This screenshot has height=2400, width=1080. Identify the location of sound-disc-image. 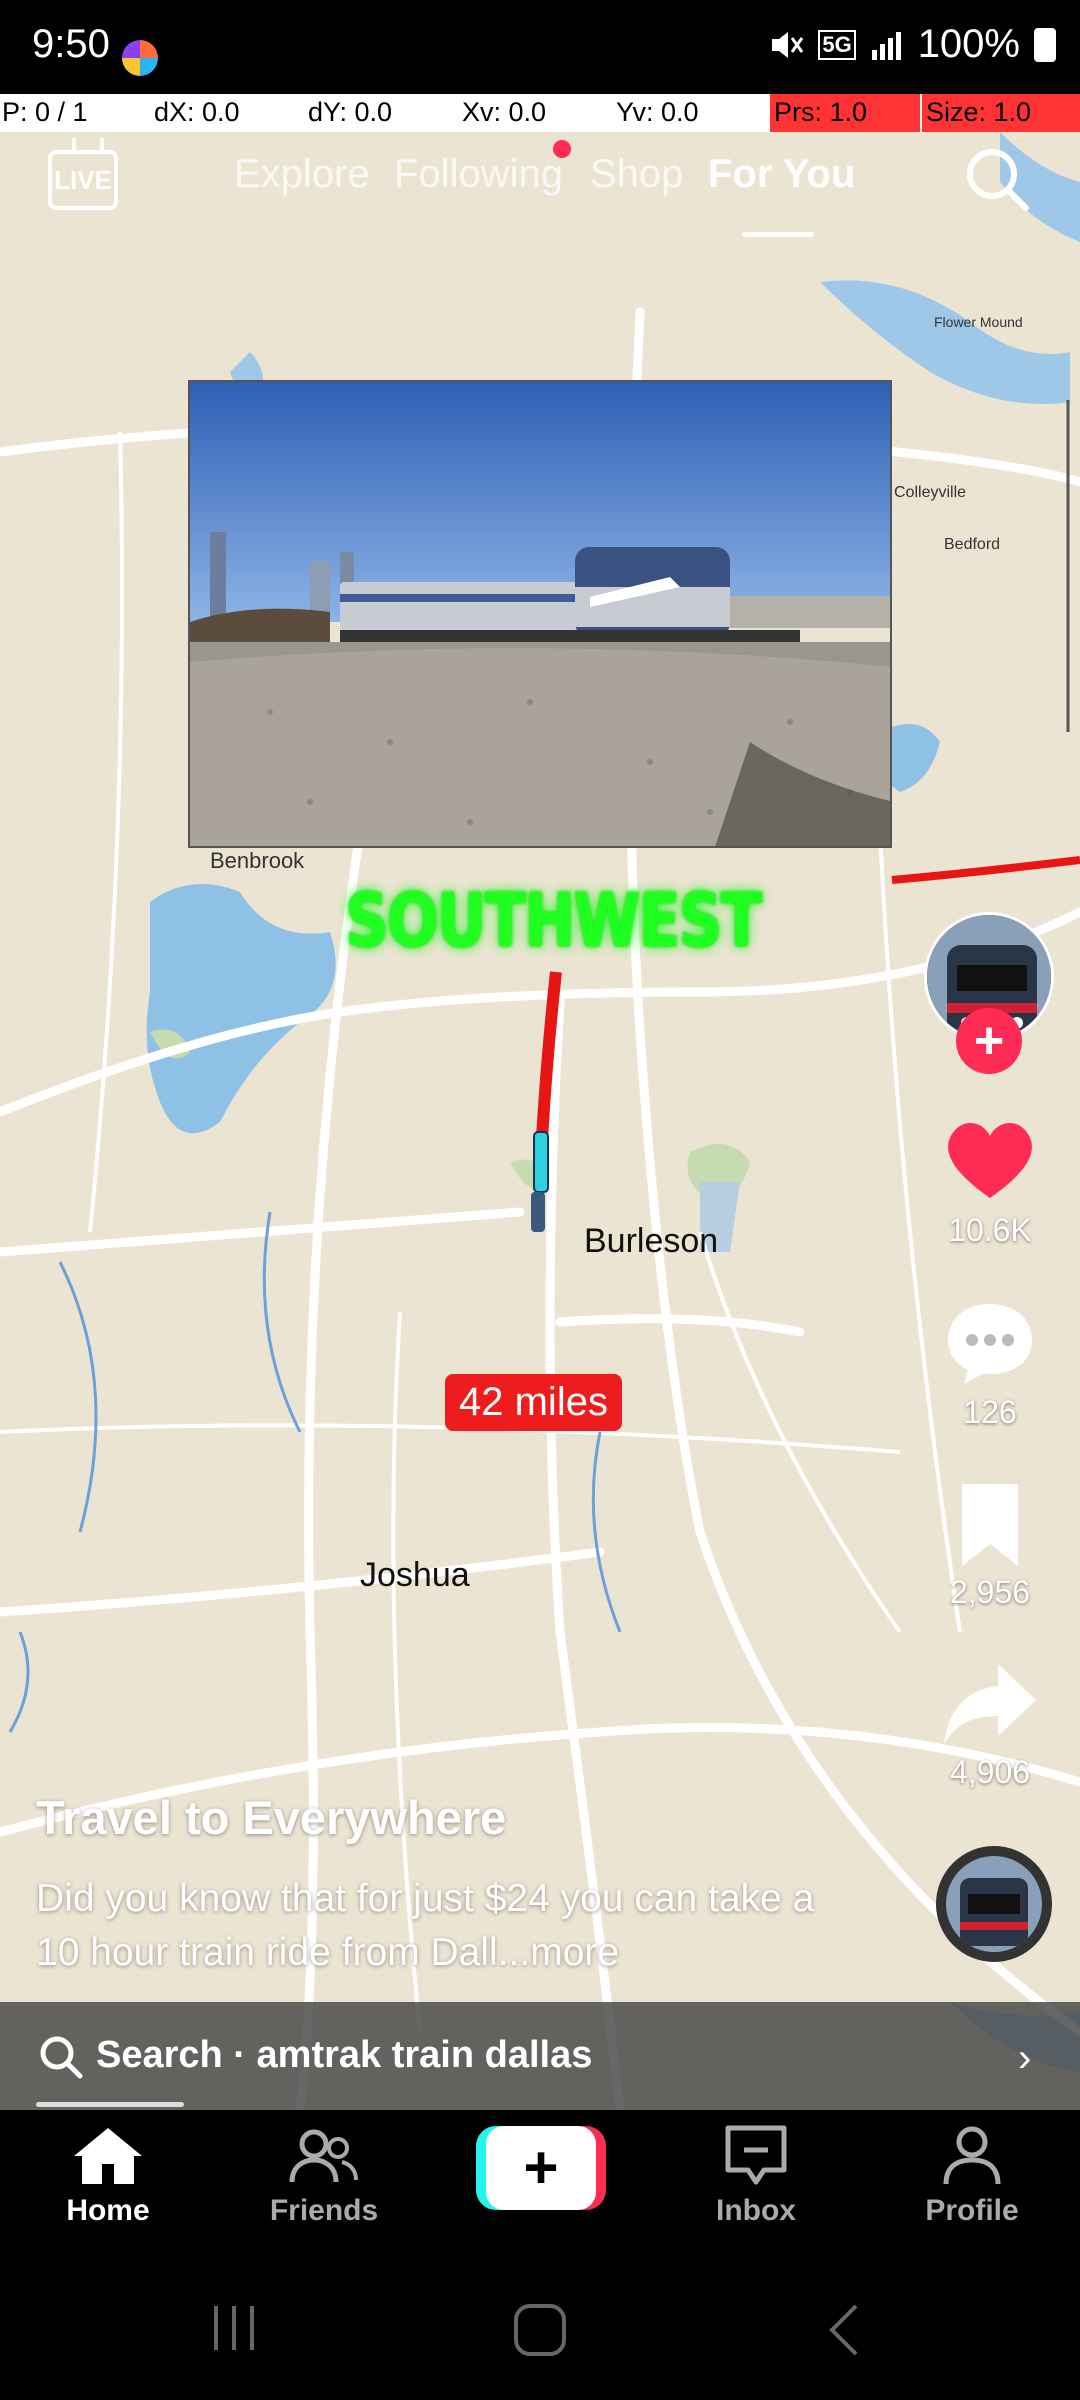
(994, 1904).